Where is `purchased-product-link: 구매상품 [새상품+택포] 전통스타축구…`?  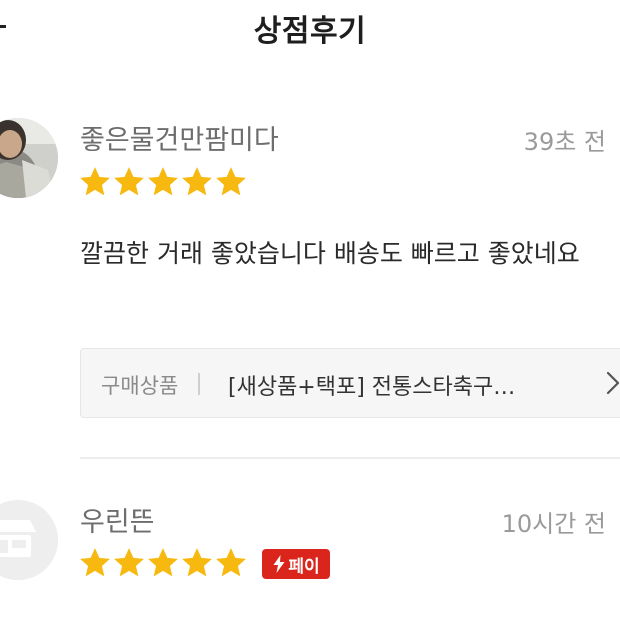
purchased-product-link: 구매상품 [새상품+택포] 전통스타축구… is located at coordinates (350, 383).